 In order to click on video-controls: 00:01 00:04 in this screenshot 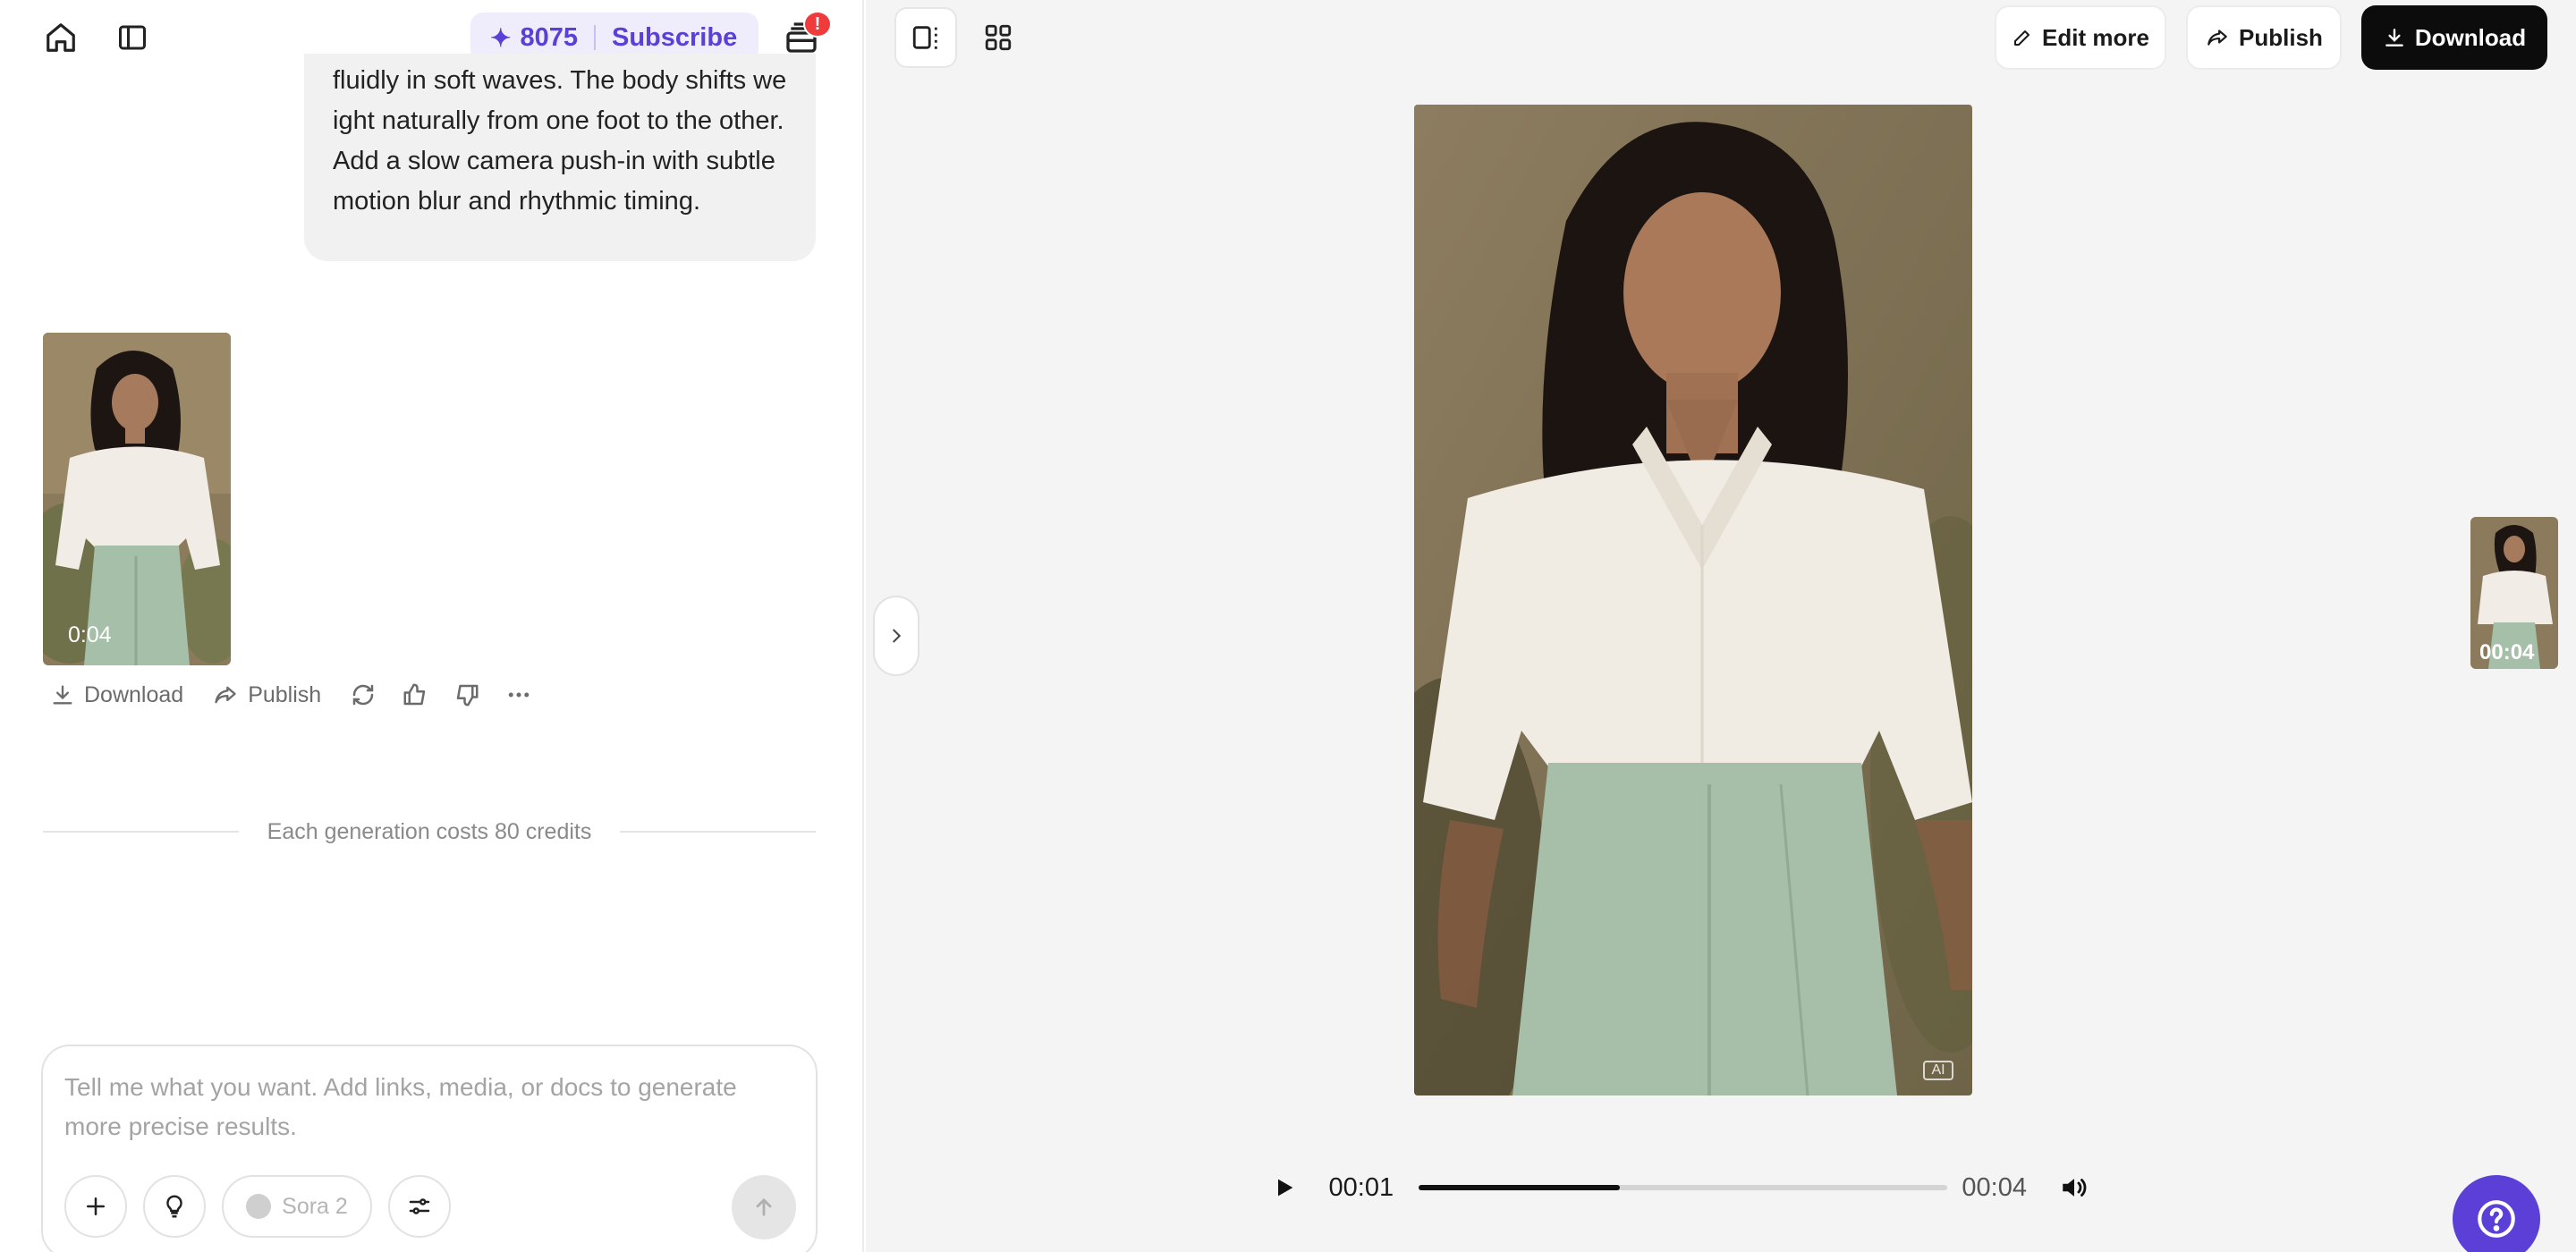, I will do `click(1678, 1188)`.